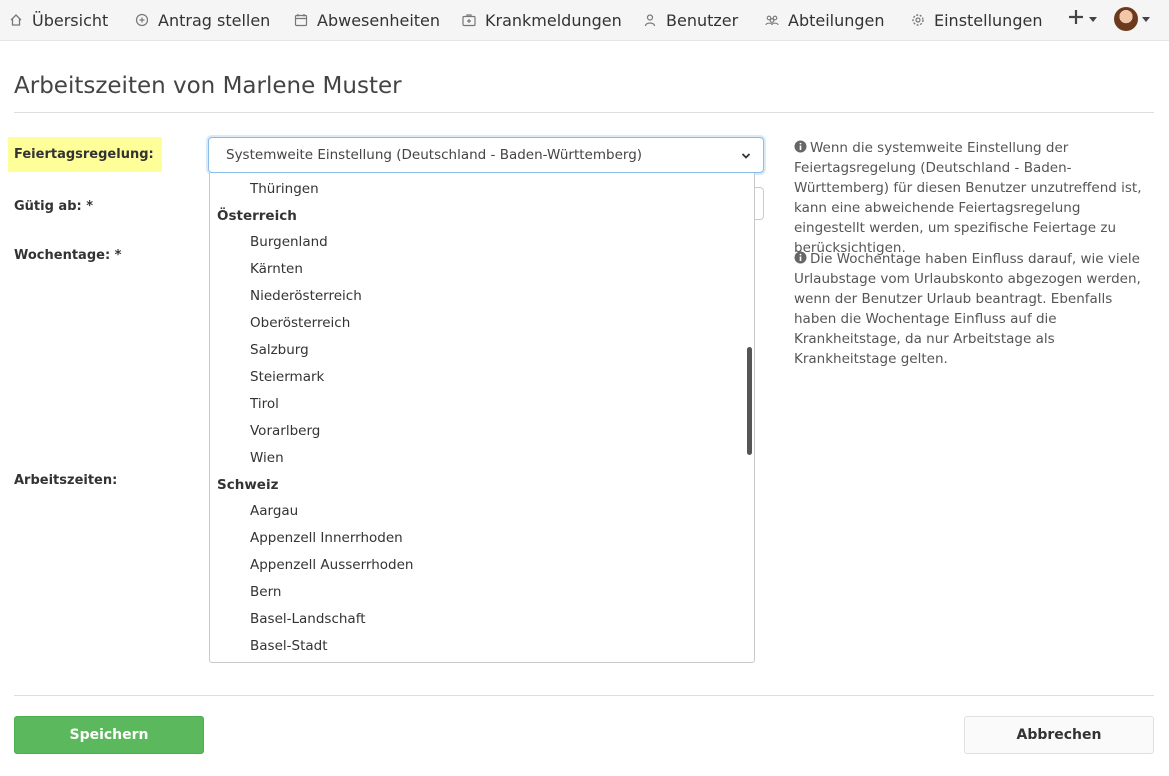  Describe the element at coordinates (279, 350) in the screenshot. I see `dropdown-option: Salzburg` at that location.